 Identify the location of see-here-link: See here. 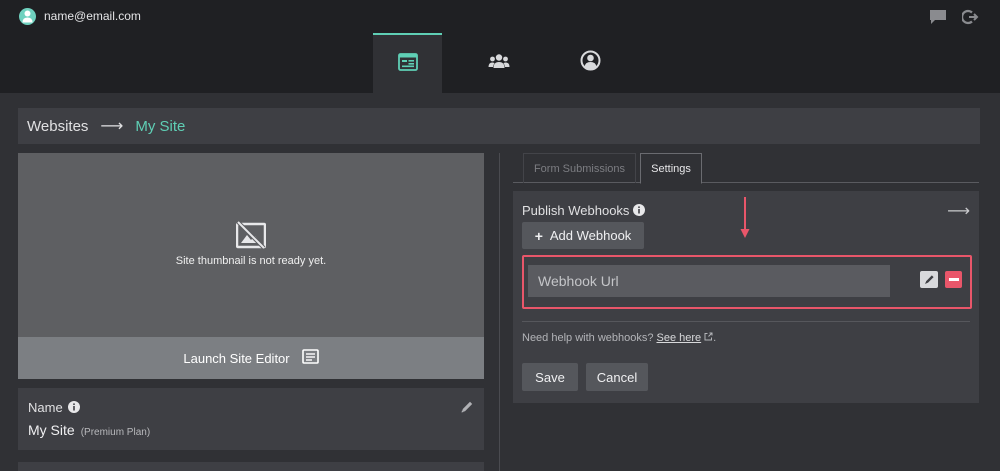
(684, 338).